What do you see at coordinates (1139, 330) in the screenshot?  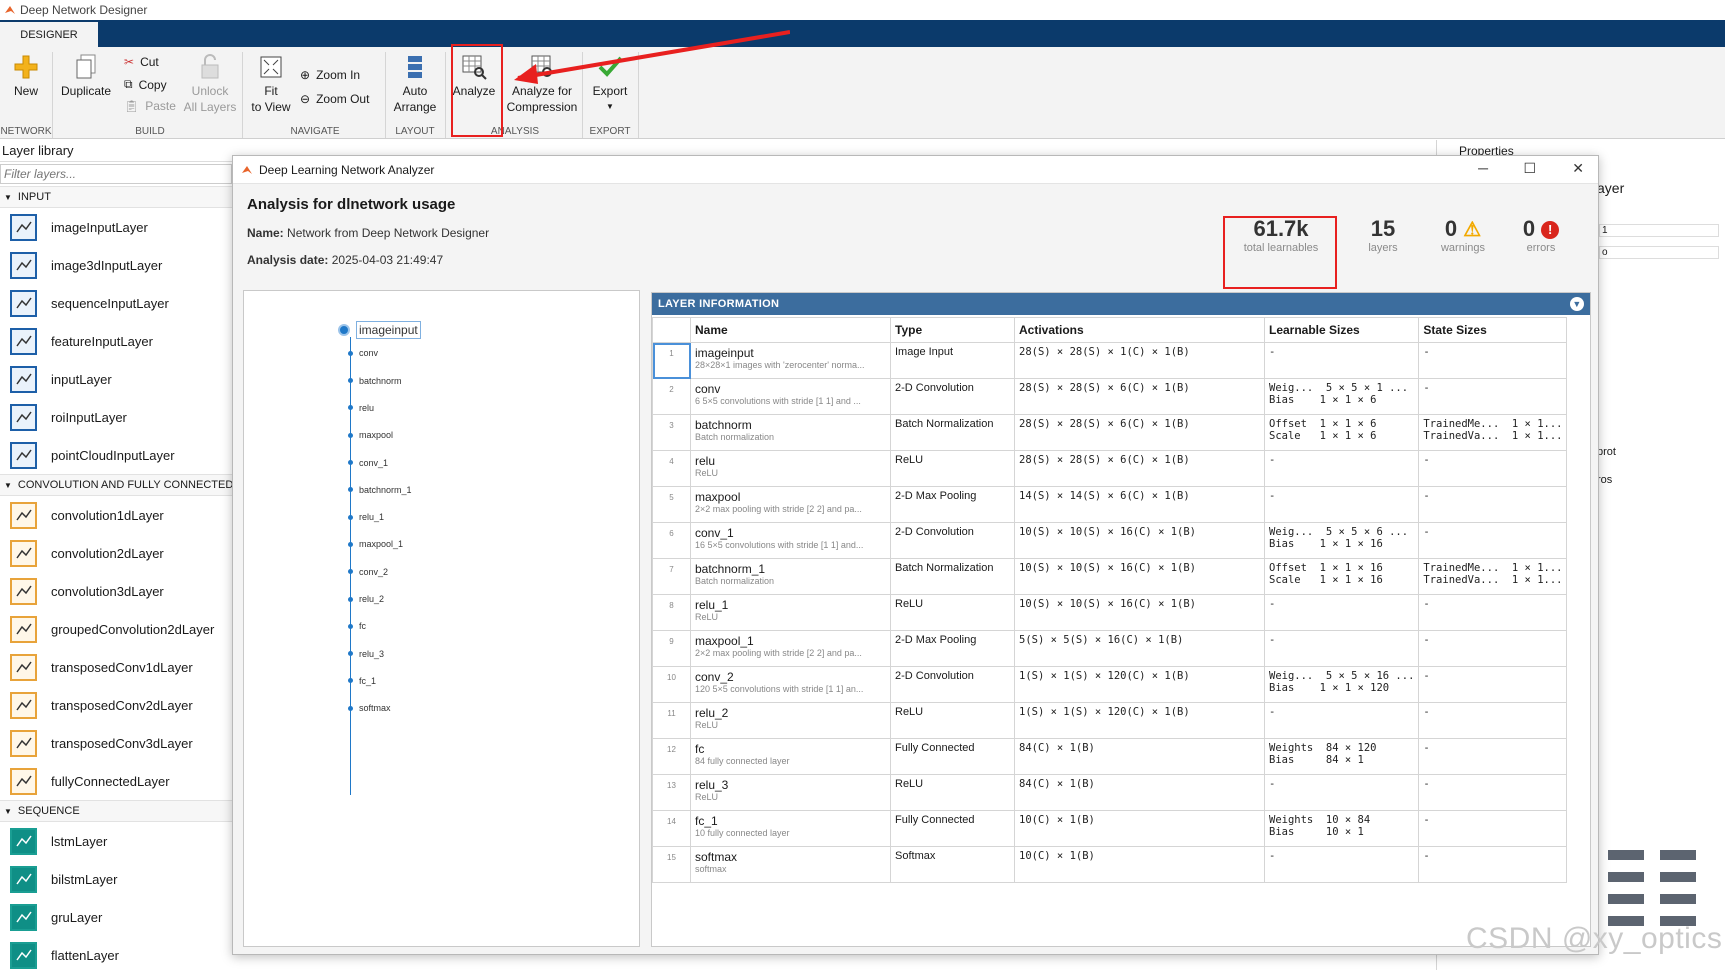 I see `column-header: Activations` at bounding box center [1139, 330].